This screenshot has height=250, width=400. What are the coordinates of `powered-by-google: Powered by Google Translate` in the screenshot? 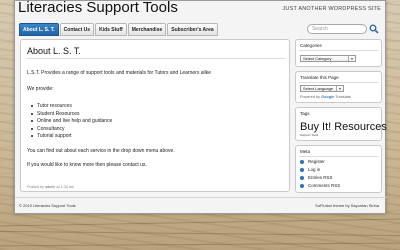 It's located at (325, 97).